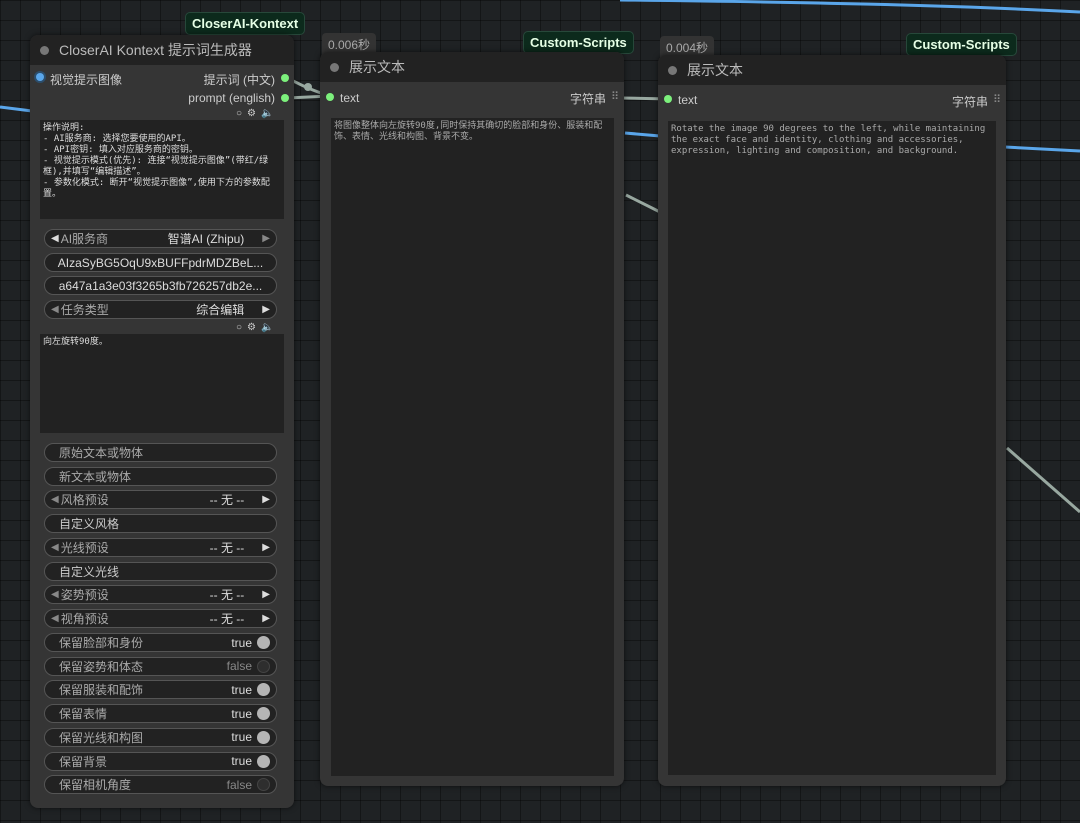 The height and width of the screenshot is (823, 1080). What do you see at coordinates (961, 44) in the screenshot?
I see `node3-badge: Custom-Scripts` at bounding box center [961, 44].